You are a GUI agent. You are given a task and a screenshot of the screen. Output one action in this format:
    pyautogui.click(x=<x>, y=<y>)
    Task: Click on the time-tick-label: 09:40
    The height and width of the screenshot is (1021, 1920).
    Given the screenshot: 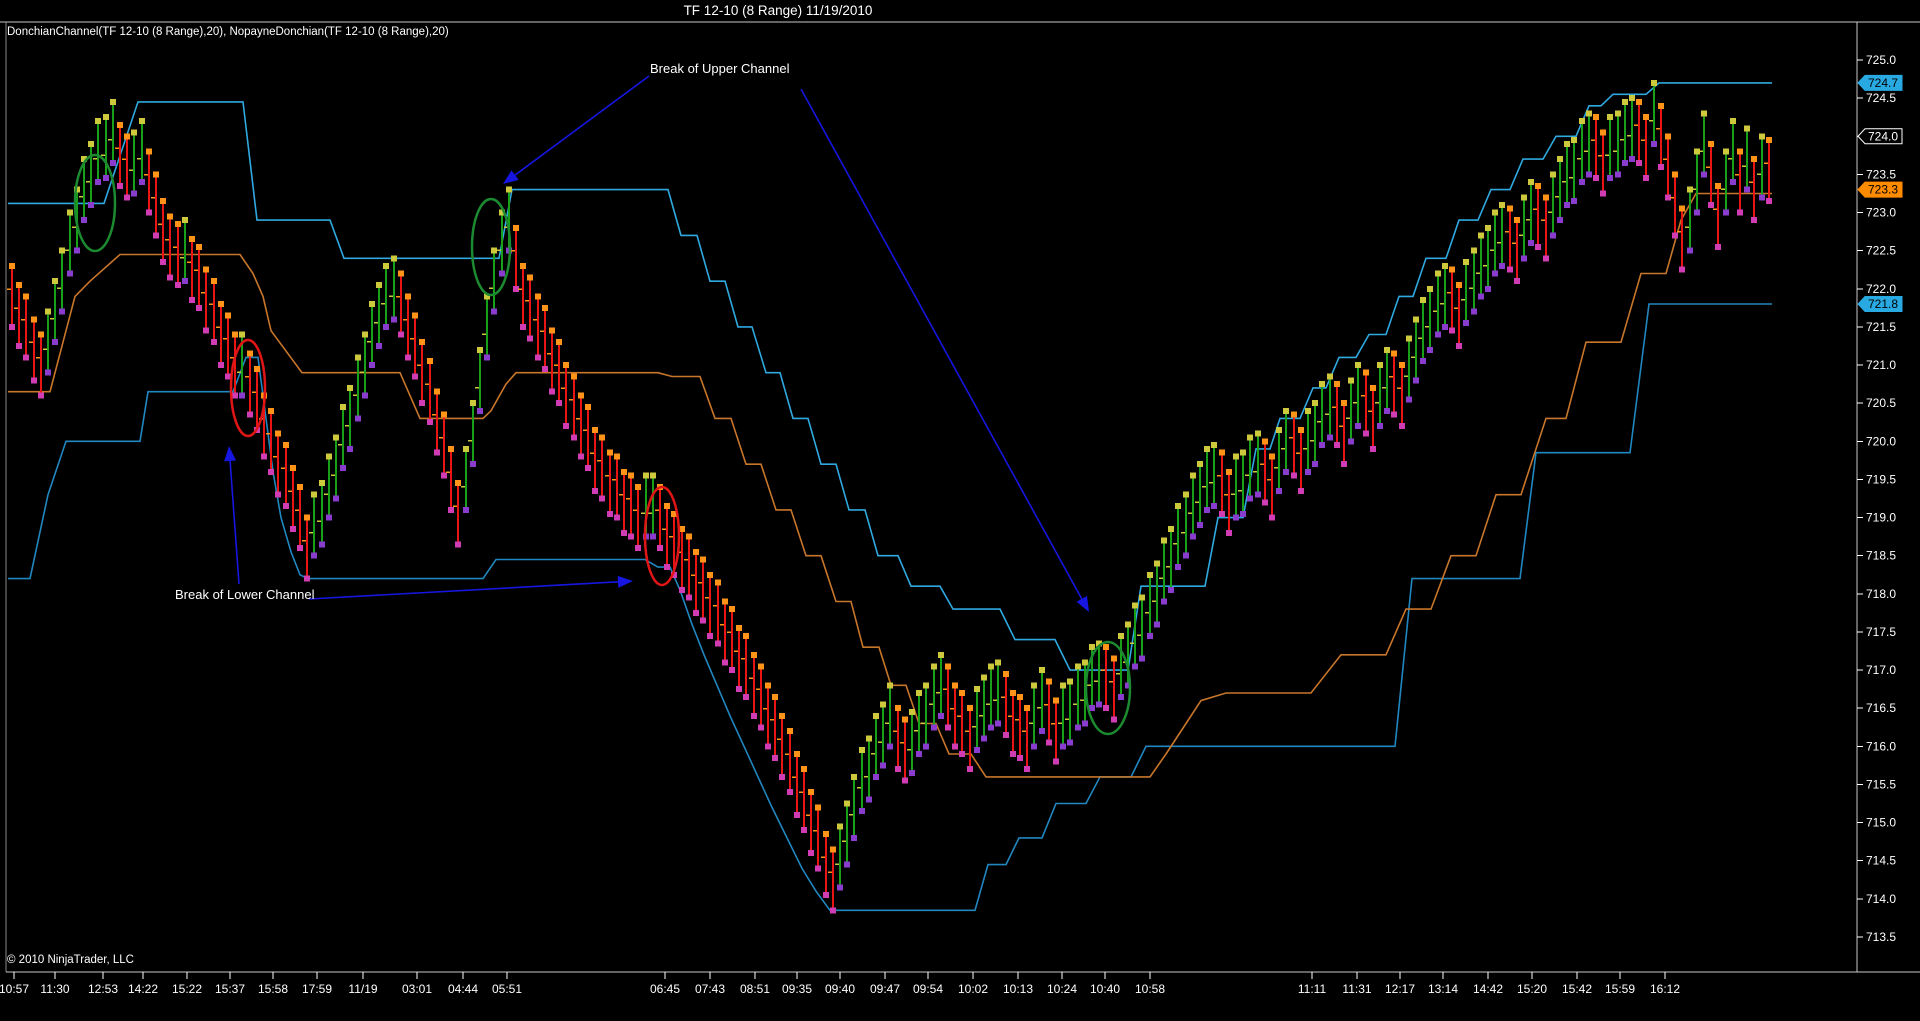 What is the action you would take?
    pyautogui.click(x=840, y=989)
    